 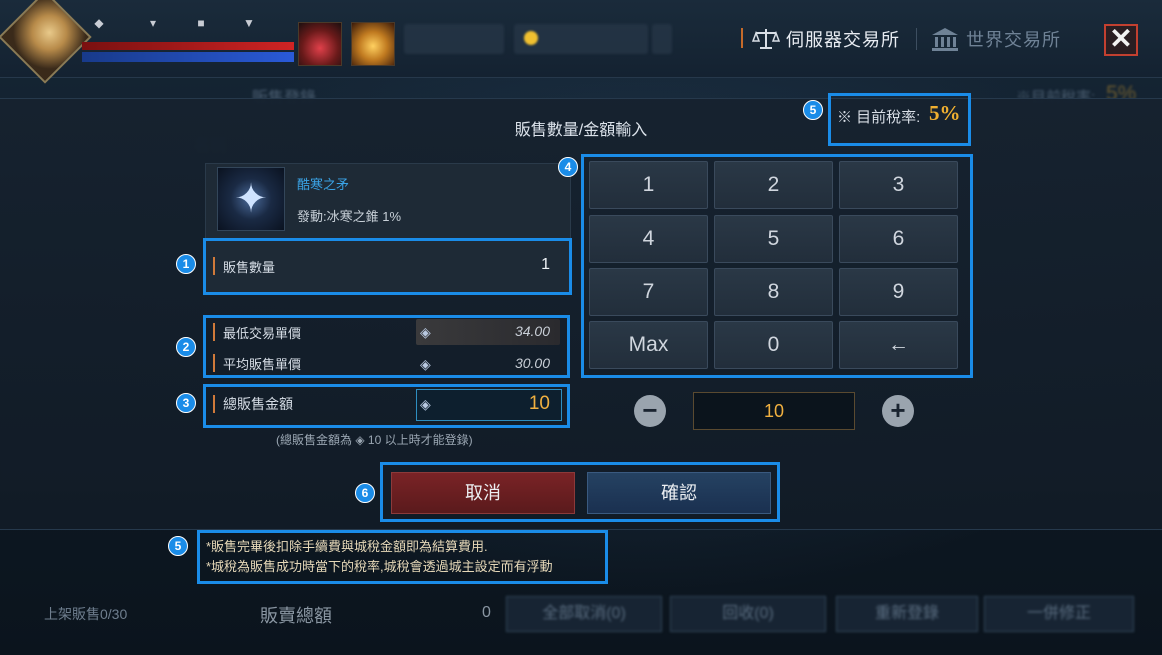 I want to click on gold-coin-icon, so click(x=531, y=38).